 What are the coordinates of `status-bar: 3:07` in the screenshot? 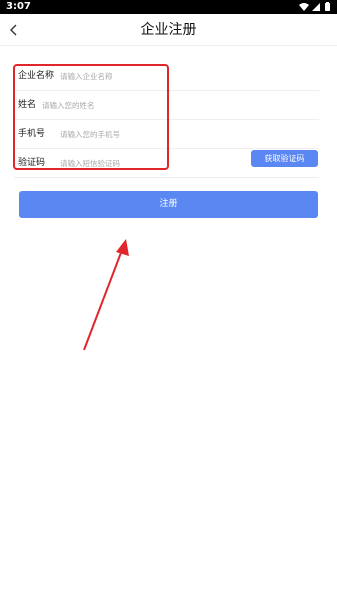 It's located at (168, 7).